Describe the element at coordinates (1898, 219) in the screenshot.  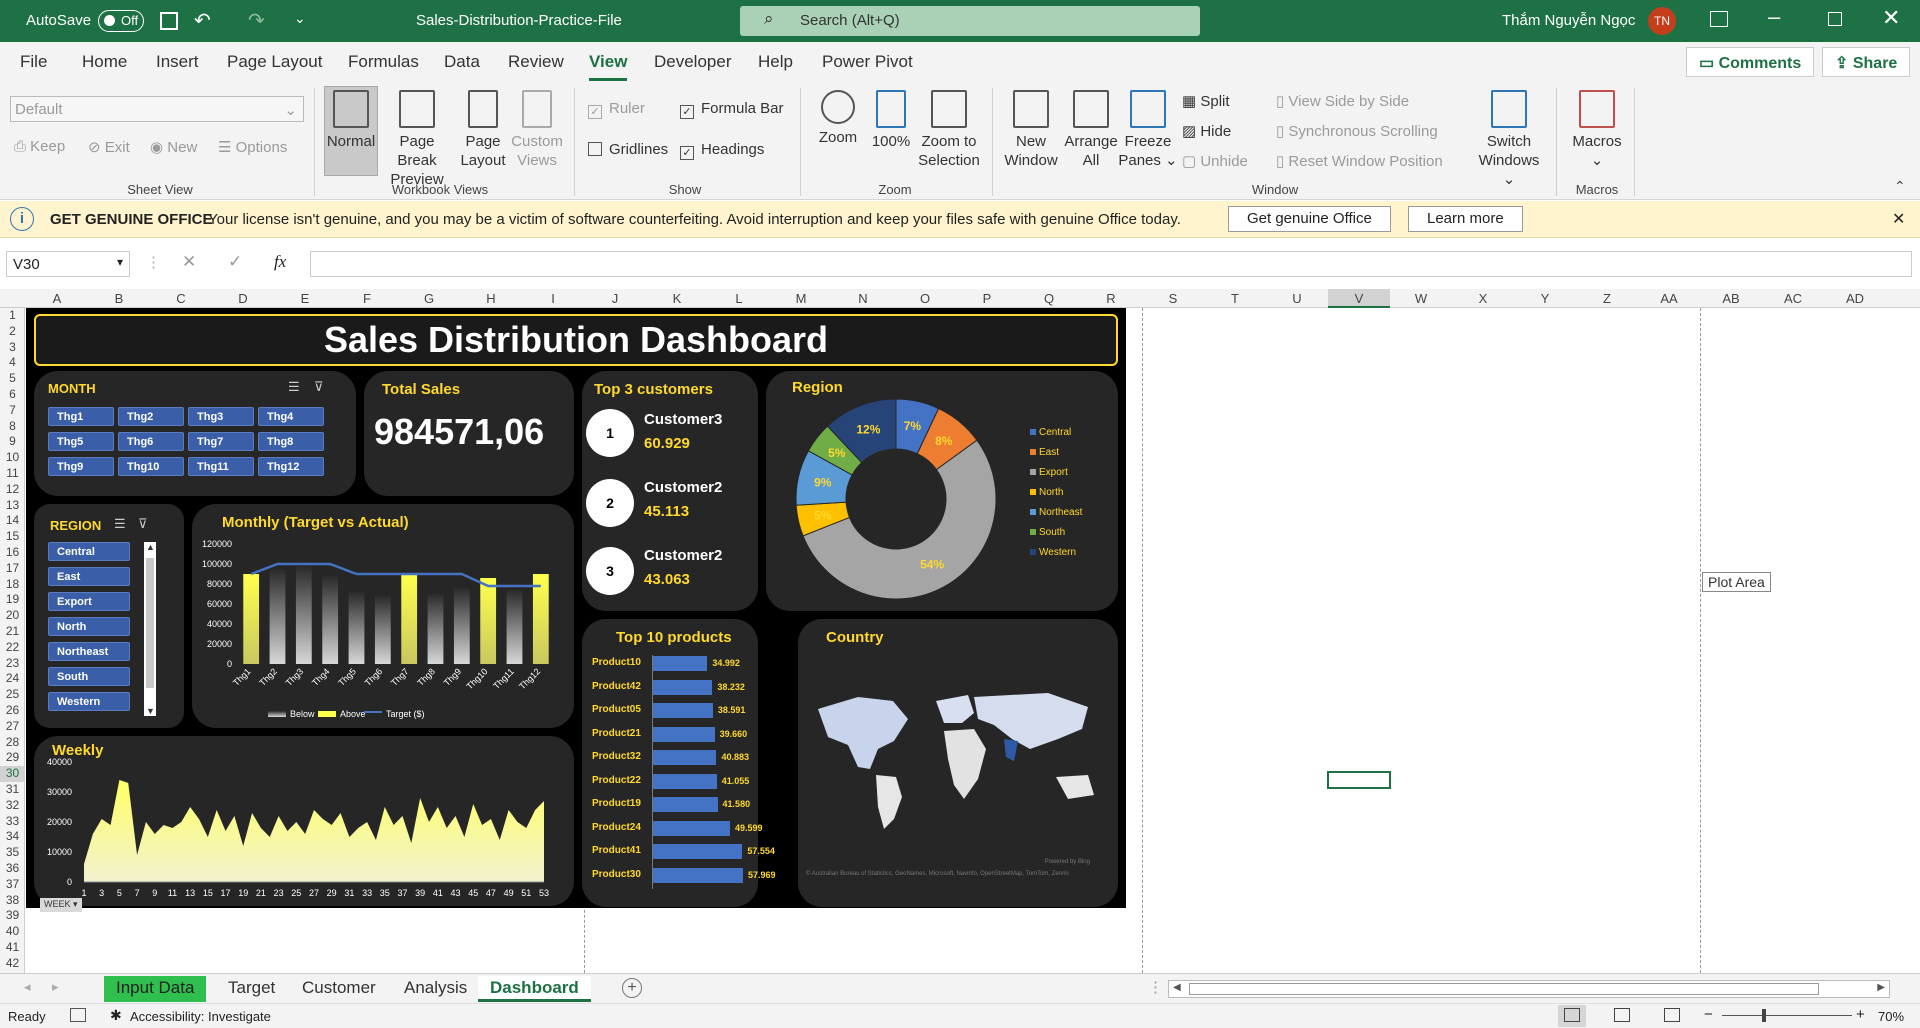
I see `close-message-icon: ✕` at that location.